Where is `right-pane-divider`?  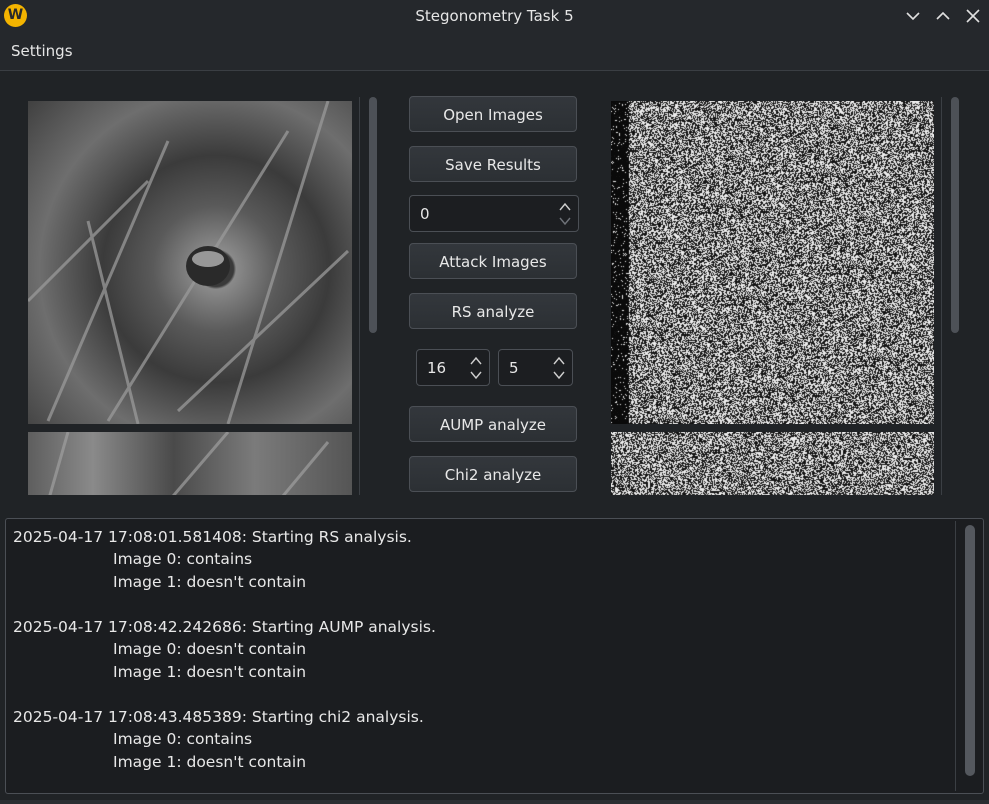
right-pane-divider is located at coordinates (941, 296).